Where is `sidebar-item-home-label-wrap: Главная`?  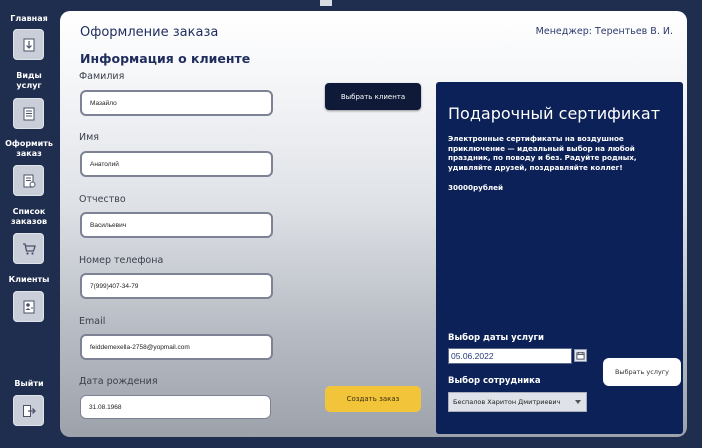
sidebar-item-home-label-wrap: Главная is located at coordinates (29, 19).